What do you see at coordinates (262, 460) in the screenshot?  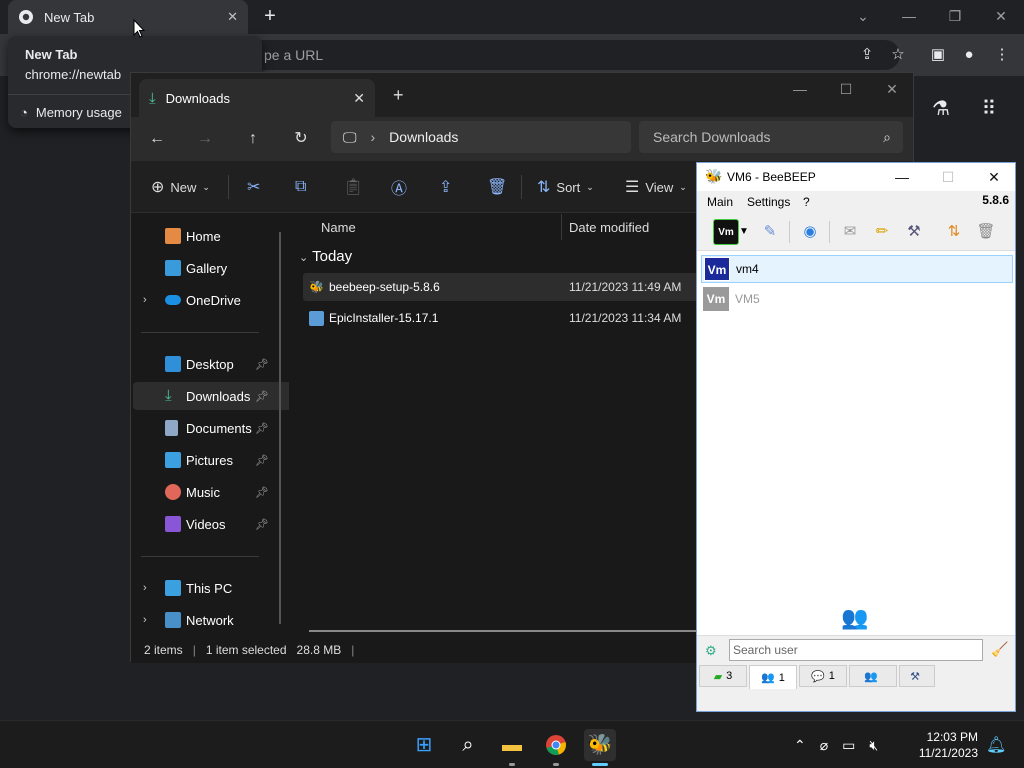 I see `pin-icon: 📌︎` at bounding box center [262, 460].